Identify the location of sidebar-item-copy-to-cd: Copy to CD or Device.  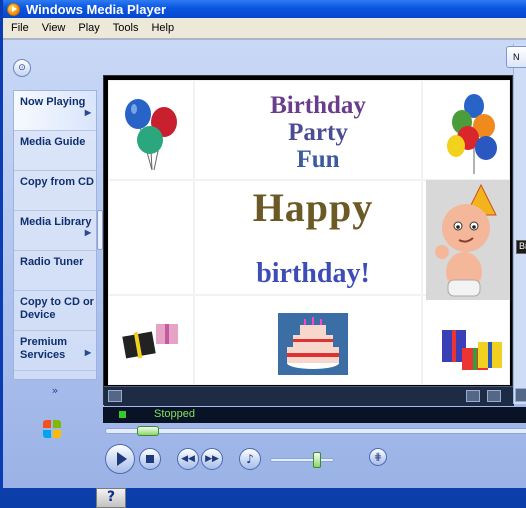
(55, 311).